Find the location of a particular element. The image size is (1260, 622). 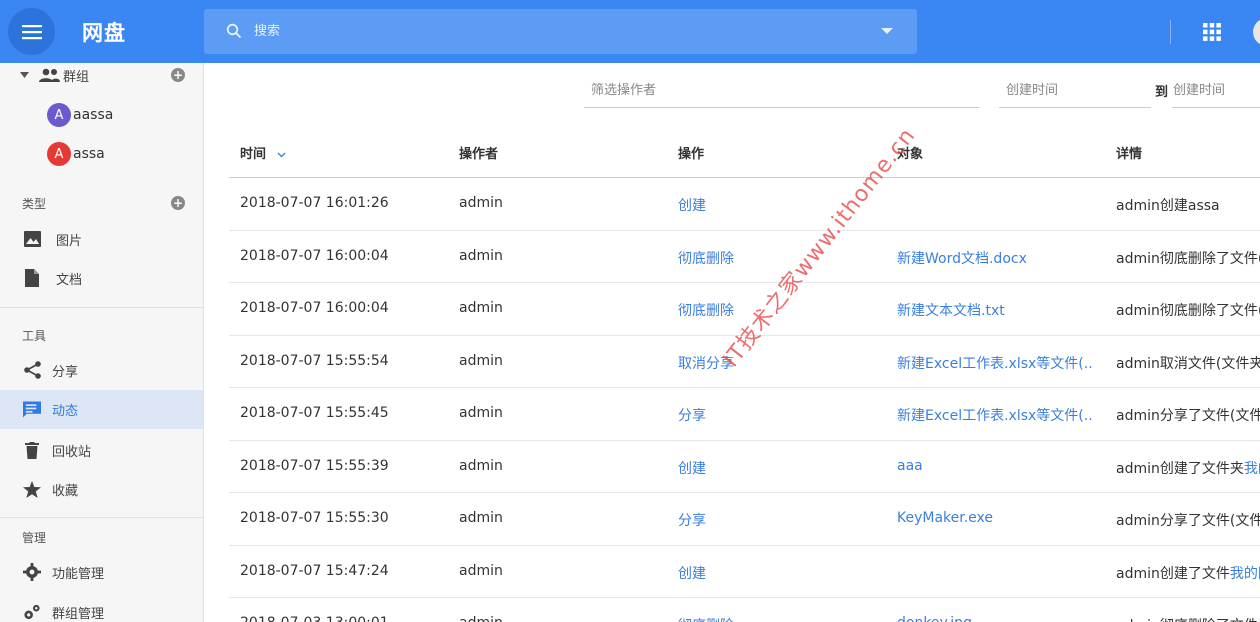

table-header: 时间 操作者 操作 对象 详情 is located at coordinates (744, 151).